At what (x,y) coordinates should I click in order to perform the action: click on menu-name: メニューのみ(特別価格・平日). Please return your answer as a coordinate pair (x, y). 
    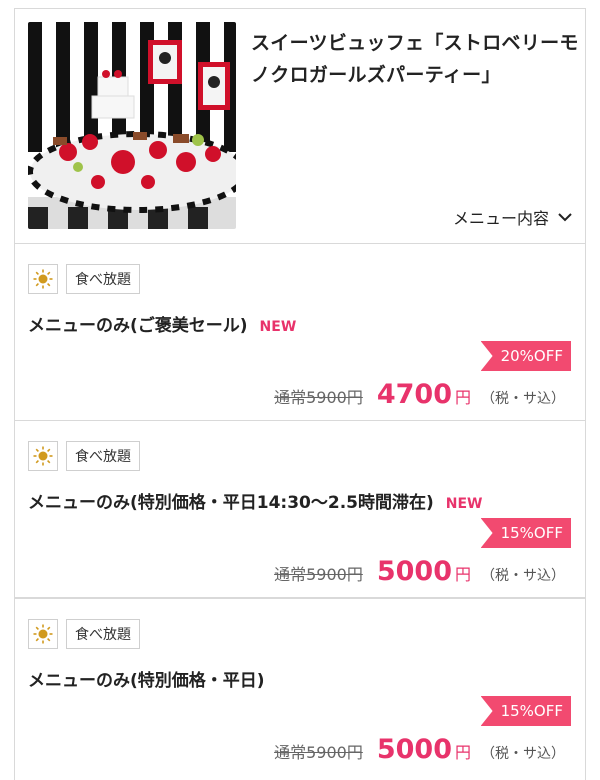
    Looking at the image, I should click on (146, 678).